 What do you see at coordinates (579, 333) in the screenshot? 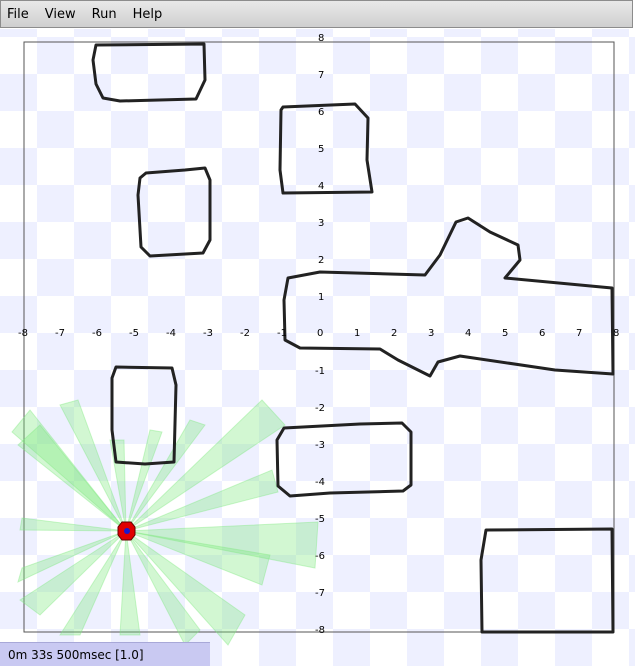
I see `x-tick-label: 7` at bounding box center [579, 333].